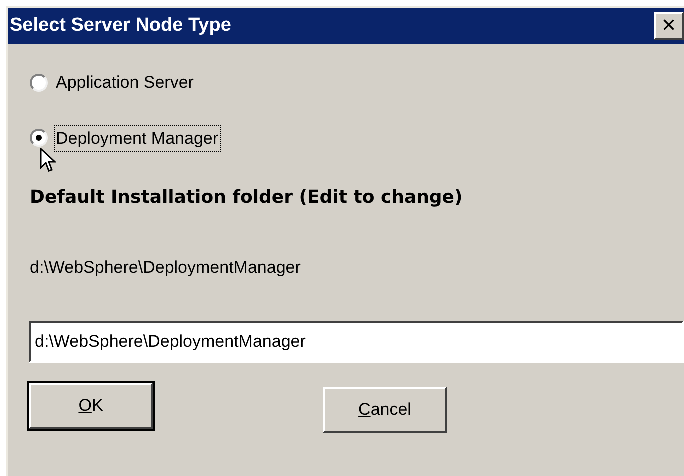  What do you see at coordinates (246, 198) in the screenshot?
I see `section-heading: Default Installation folder (Edit to change)` at bounding box center [246, 198].